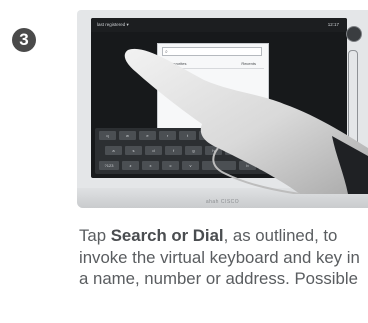 The image size is (368, 323). Describe the element at coordinates (333, 24) in the screenshot. I see `status-clock: 12:17` at that location.